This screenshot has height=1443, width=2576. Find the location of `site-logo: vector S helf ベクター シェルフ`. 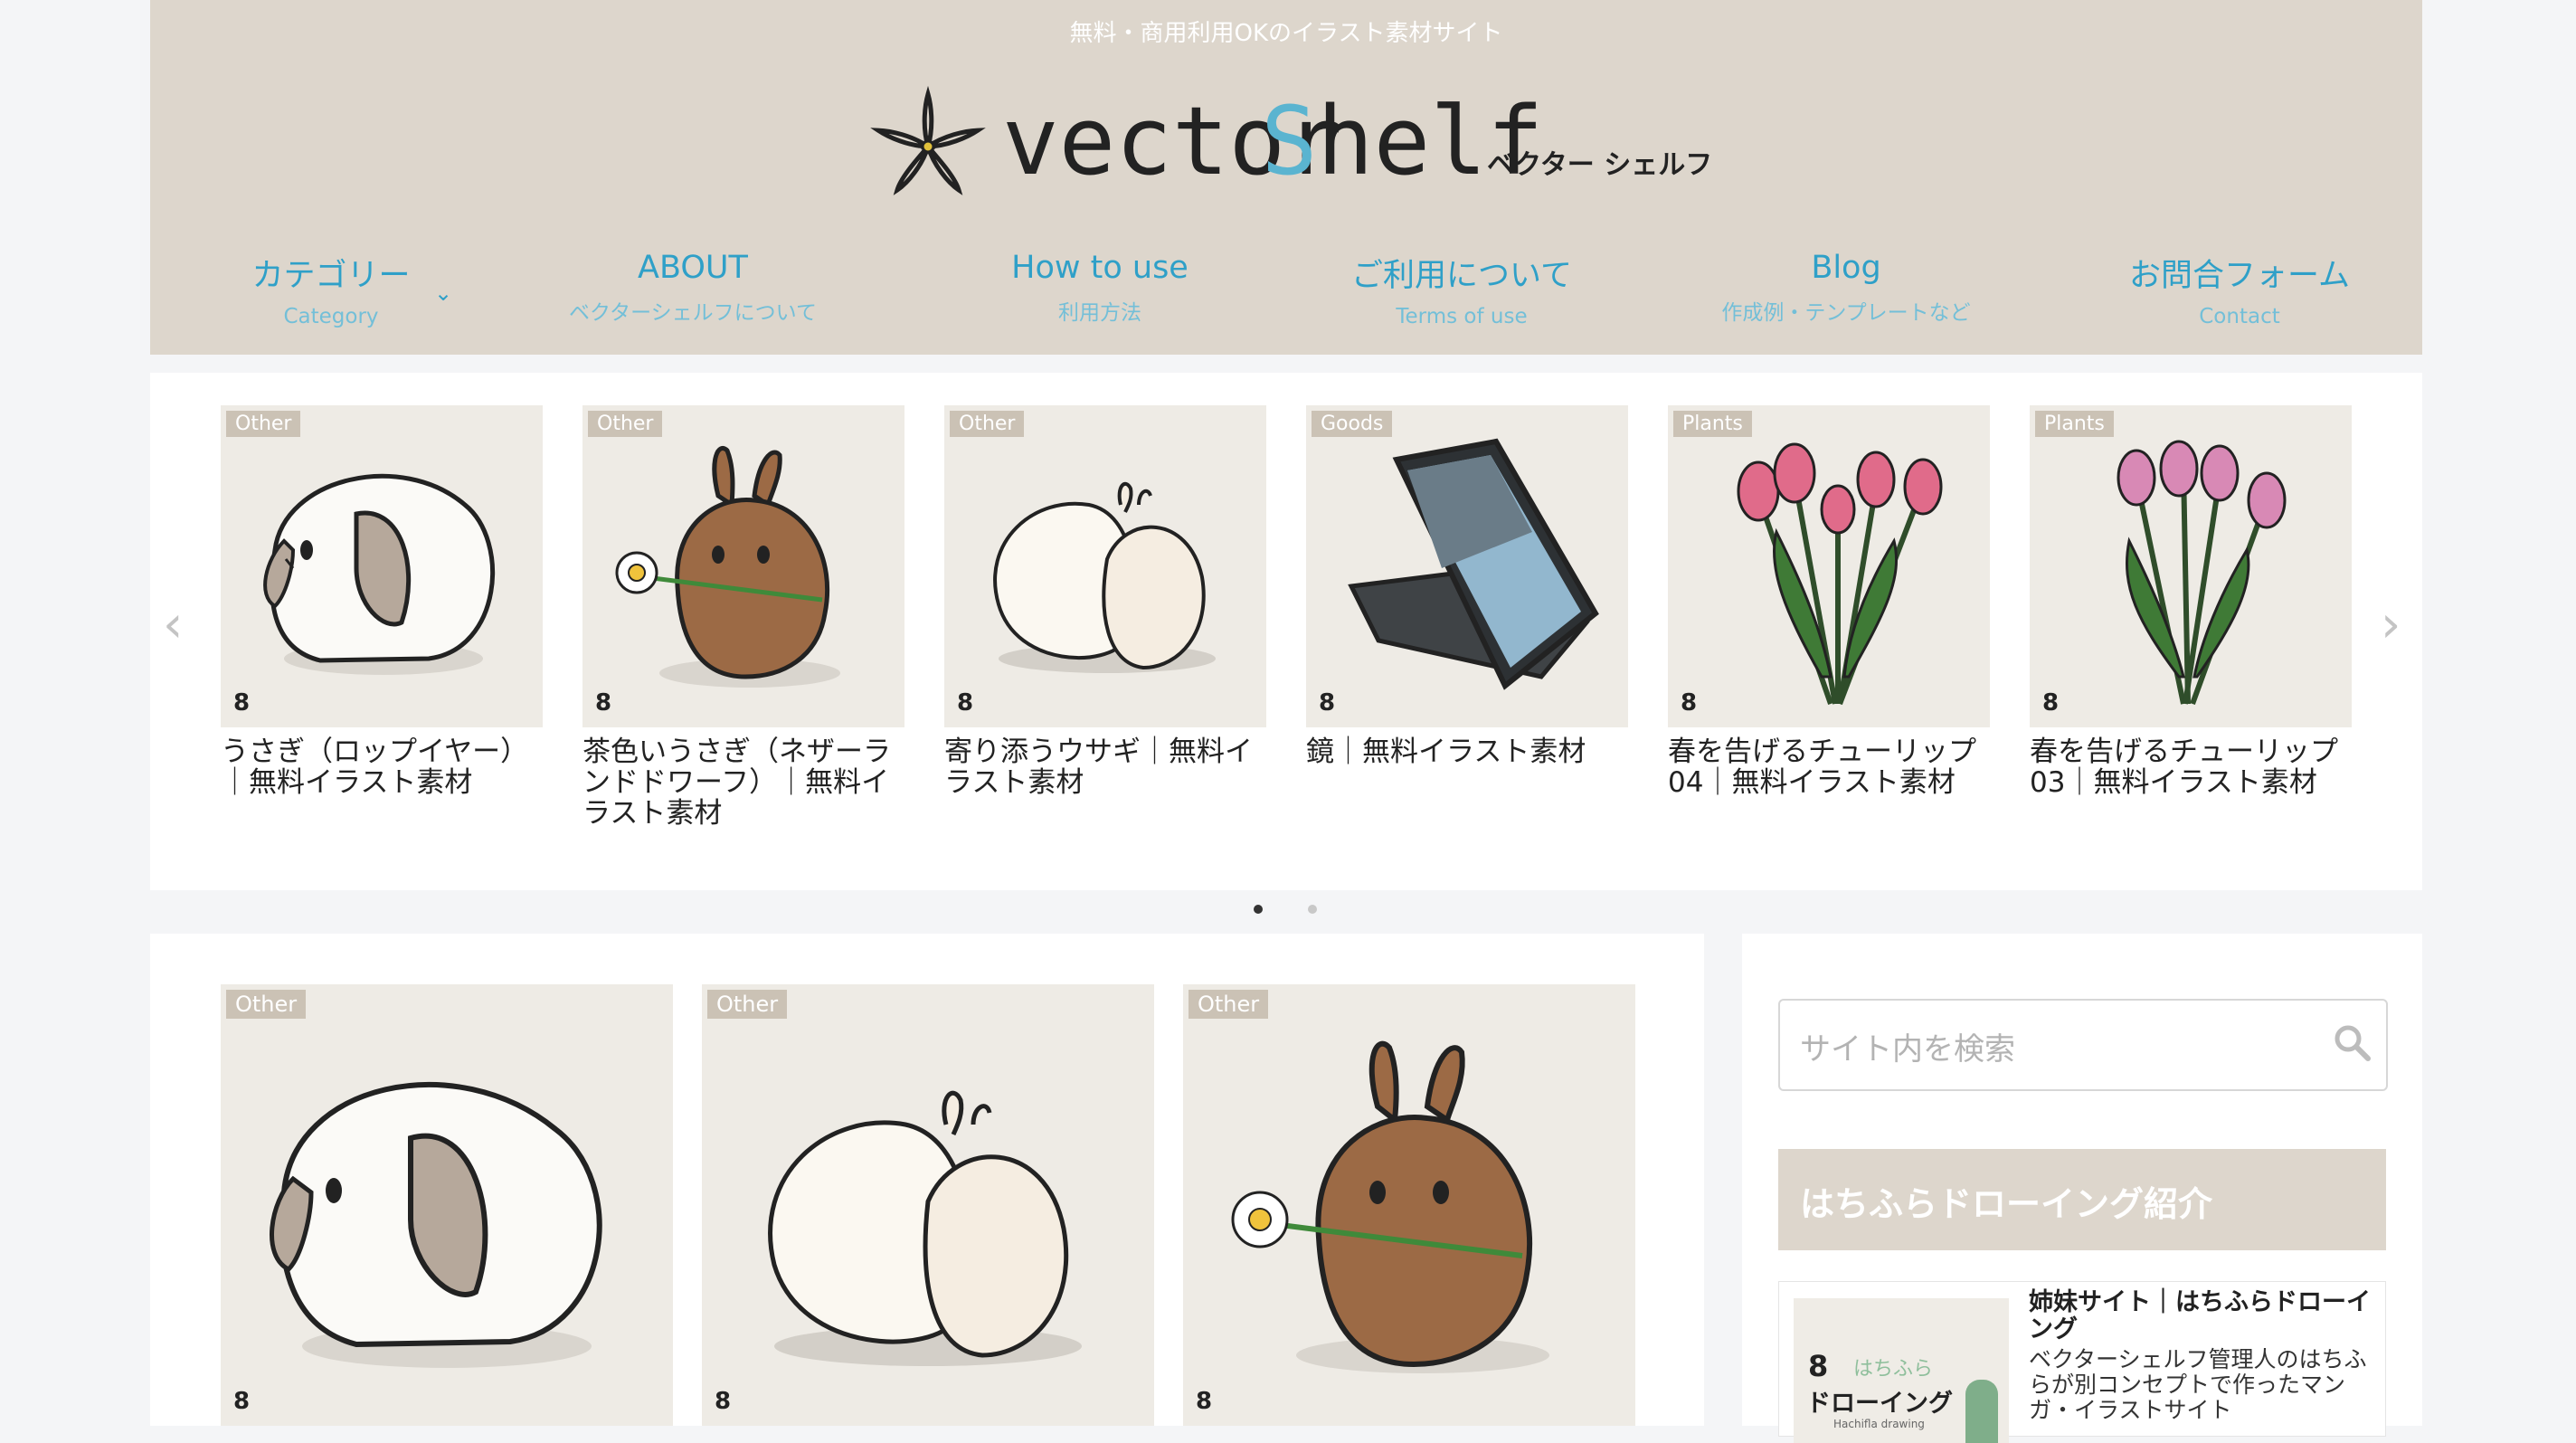

site-logo: vector S helf ベクター シェルフ is located at coordinates (1286, 146).